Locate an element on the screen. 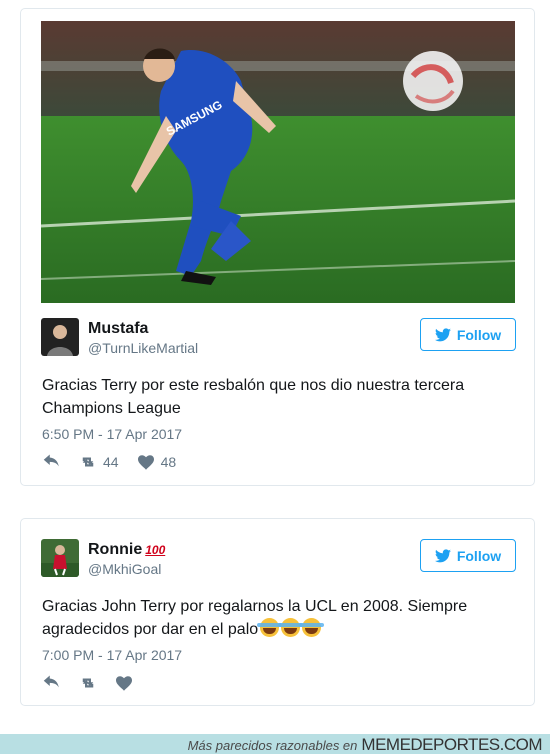 This screenshot has width=550, height=754. watermark-brand: MEMEDEPORTES.COM is located at coordinates (451, 744).